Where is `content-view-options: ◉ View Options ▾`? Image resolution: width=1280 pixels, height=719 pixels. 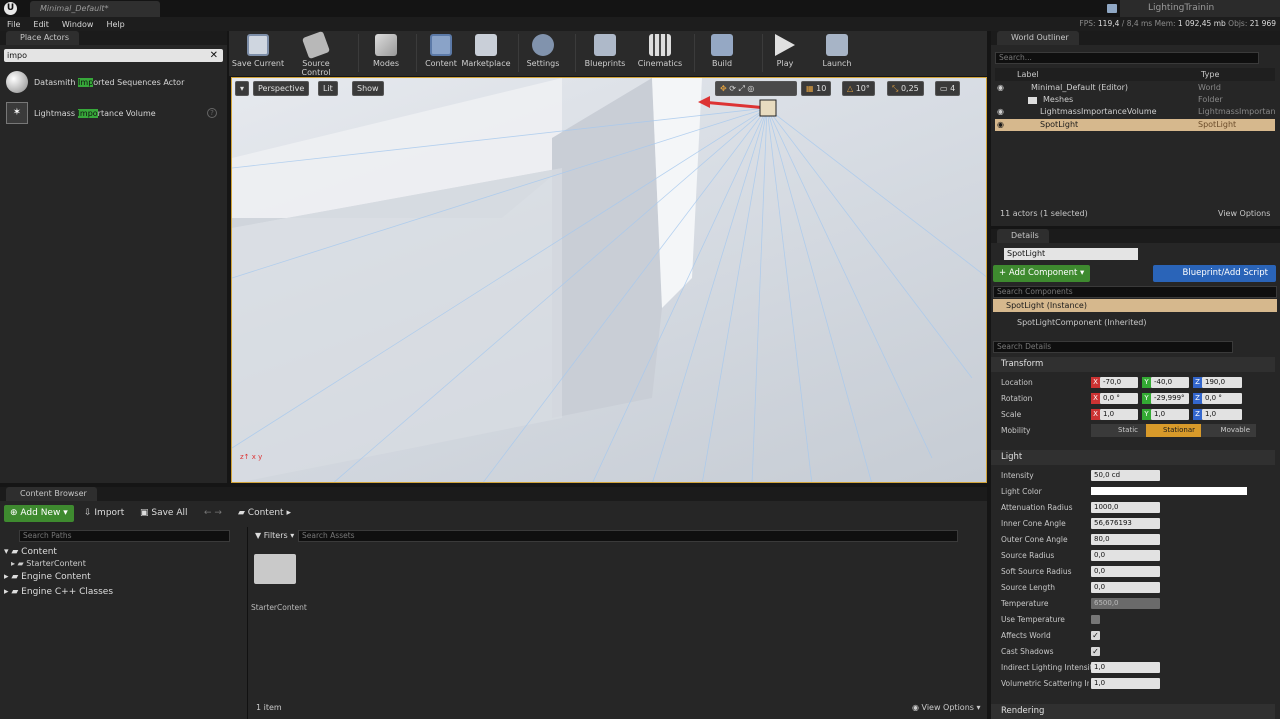
content-view-options: ◉ View Options ▾ is located at coordinates (946, 707).